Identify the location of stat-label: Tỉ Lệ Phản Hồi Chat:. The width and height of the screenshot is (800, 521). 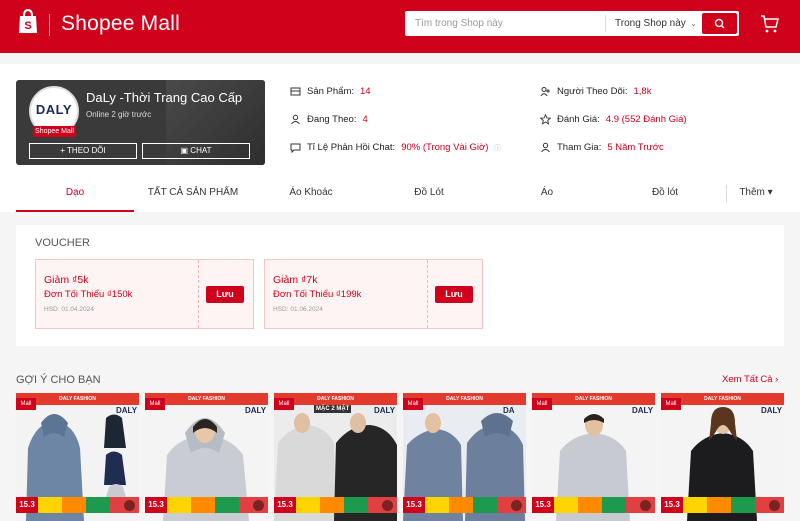
(351, 147).